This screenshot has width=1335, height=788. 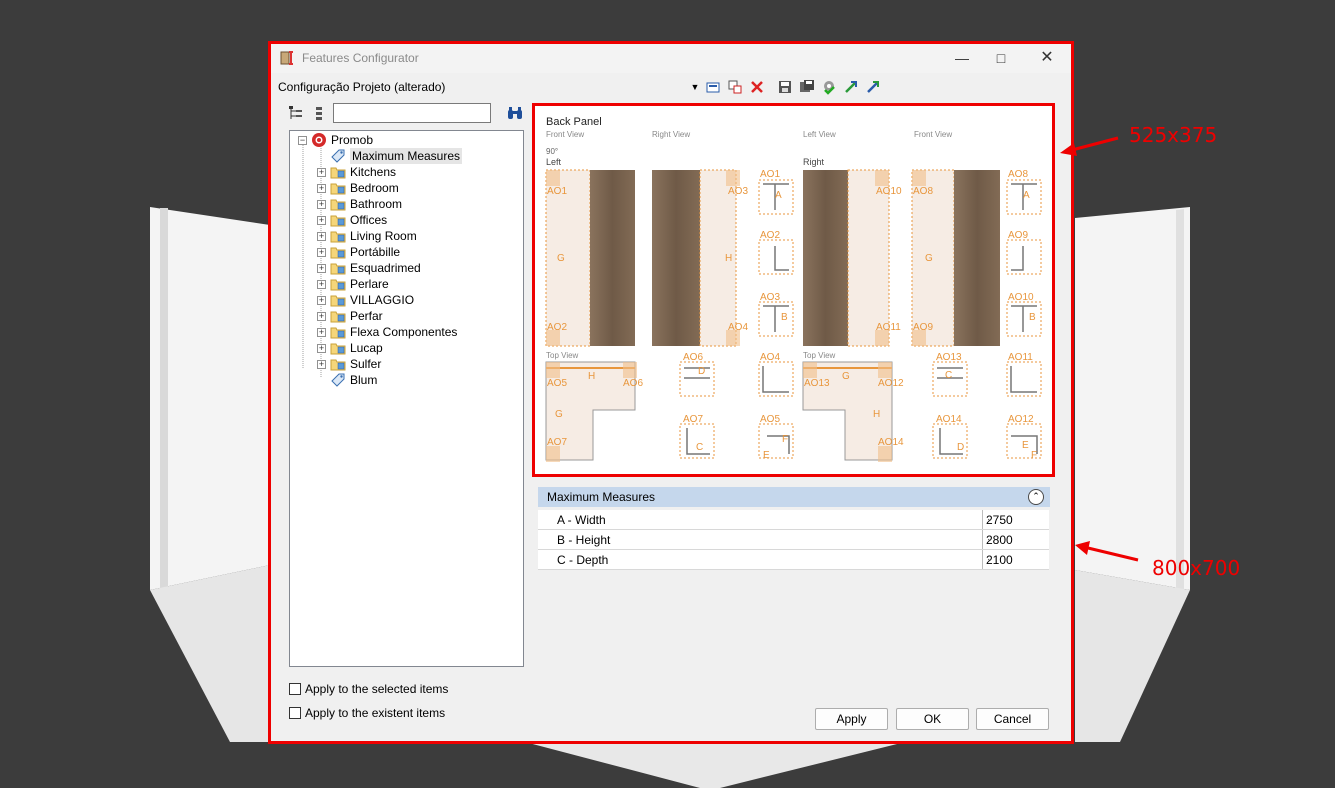 What do you see at coordinates (885, 454) in the screenshot?
I see `marker-ao14` at bounding box center [885, 454].